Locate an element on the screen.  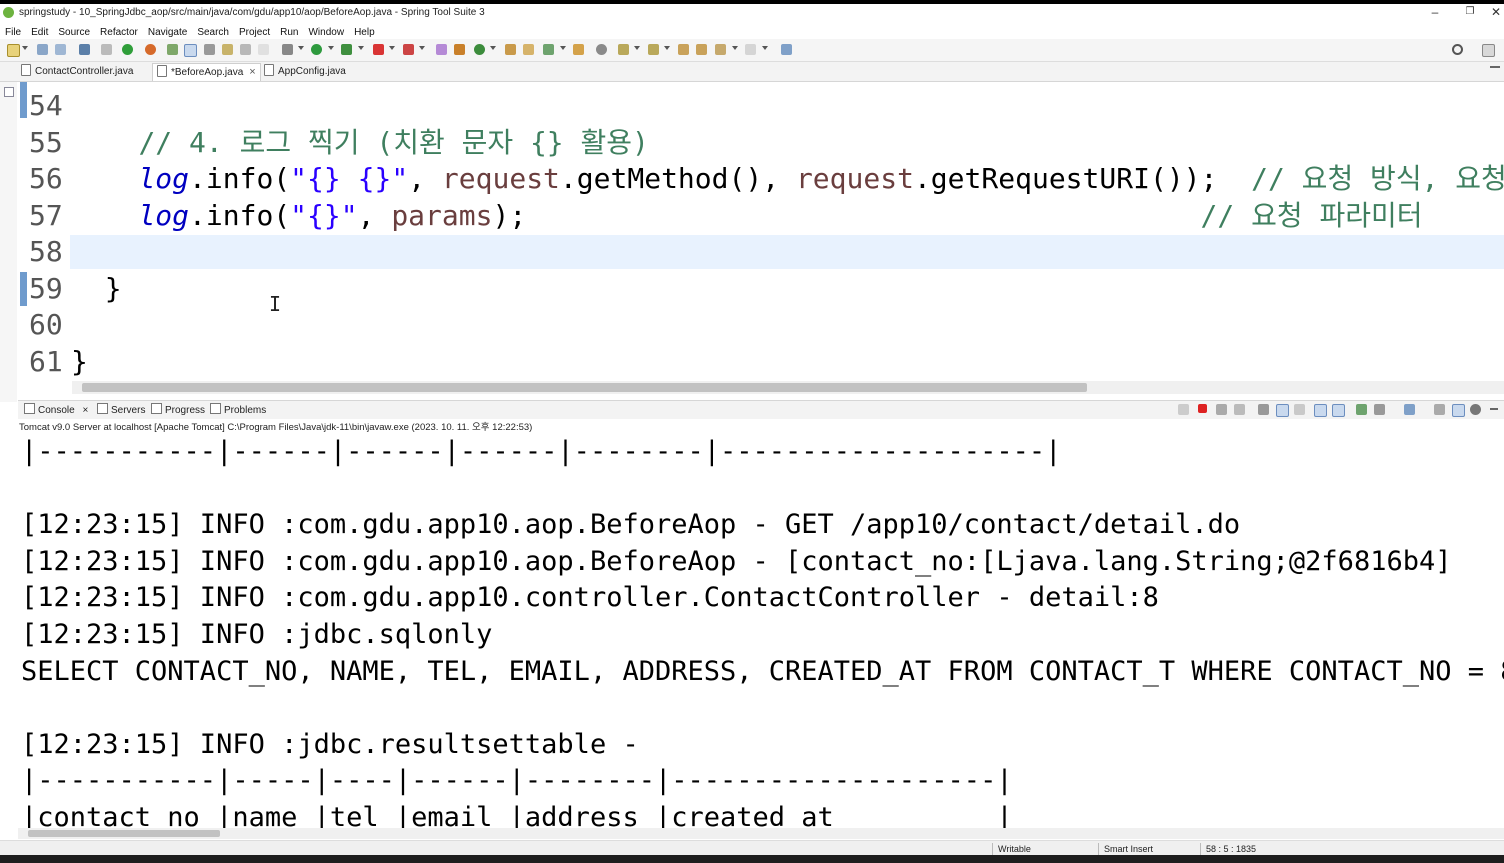
pin-console-icon is located at coordinates (1361, 409).